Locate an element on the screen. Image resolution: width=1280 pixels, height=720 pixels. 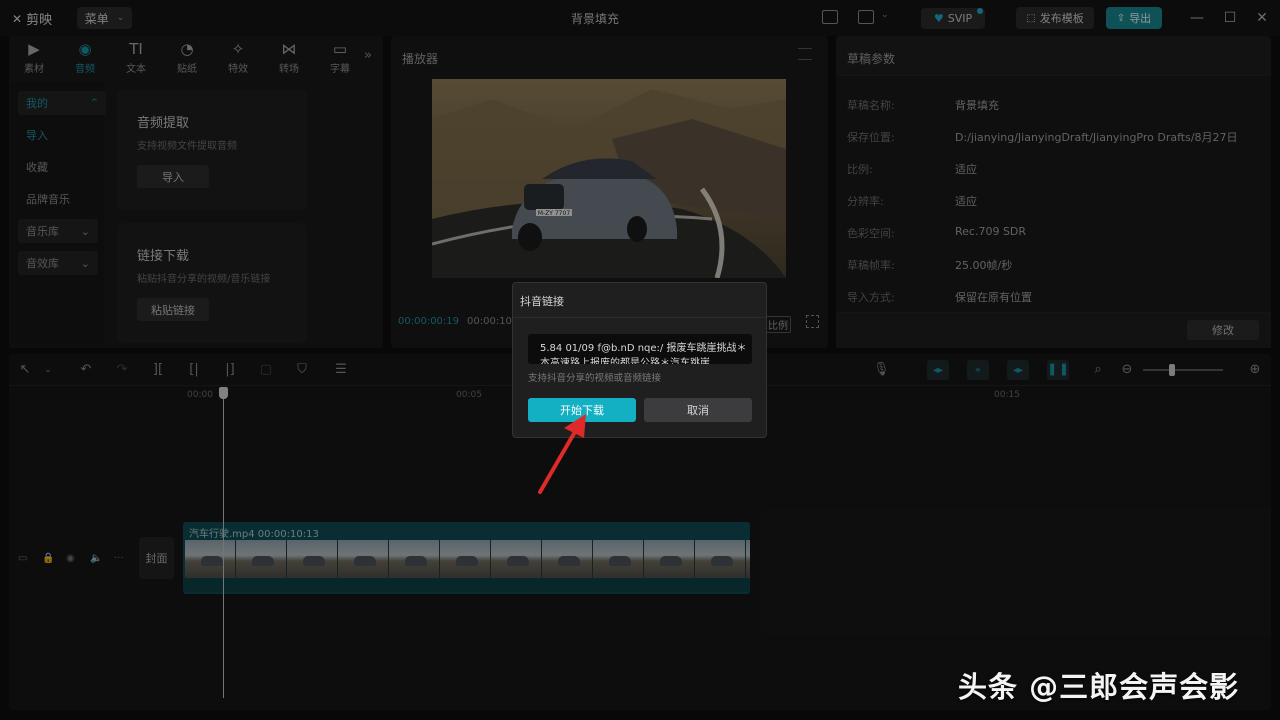
cancel-button: 取消 is located at coordinates (698, 410).